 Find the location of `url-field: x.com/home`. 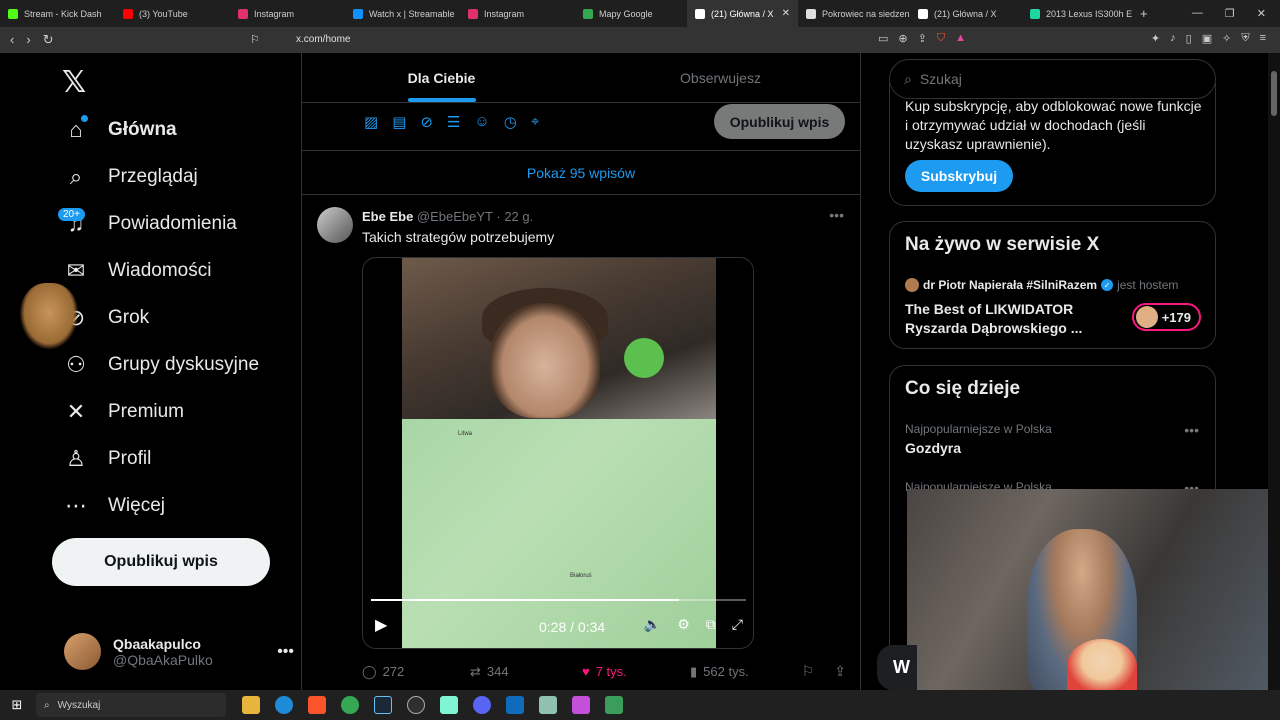

url-field: x.com/home is located at coordinates (323, 39).